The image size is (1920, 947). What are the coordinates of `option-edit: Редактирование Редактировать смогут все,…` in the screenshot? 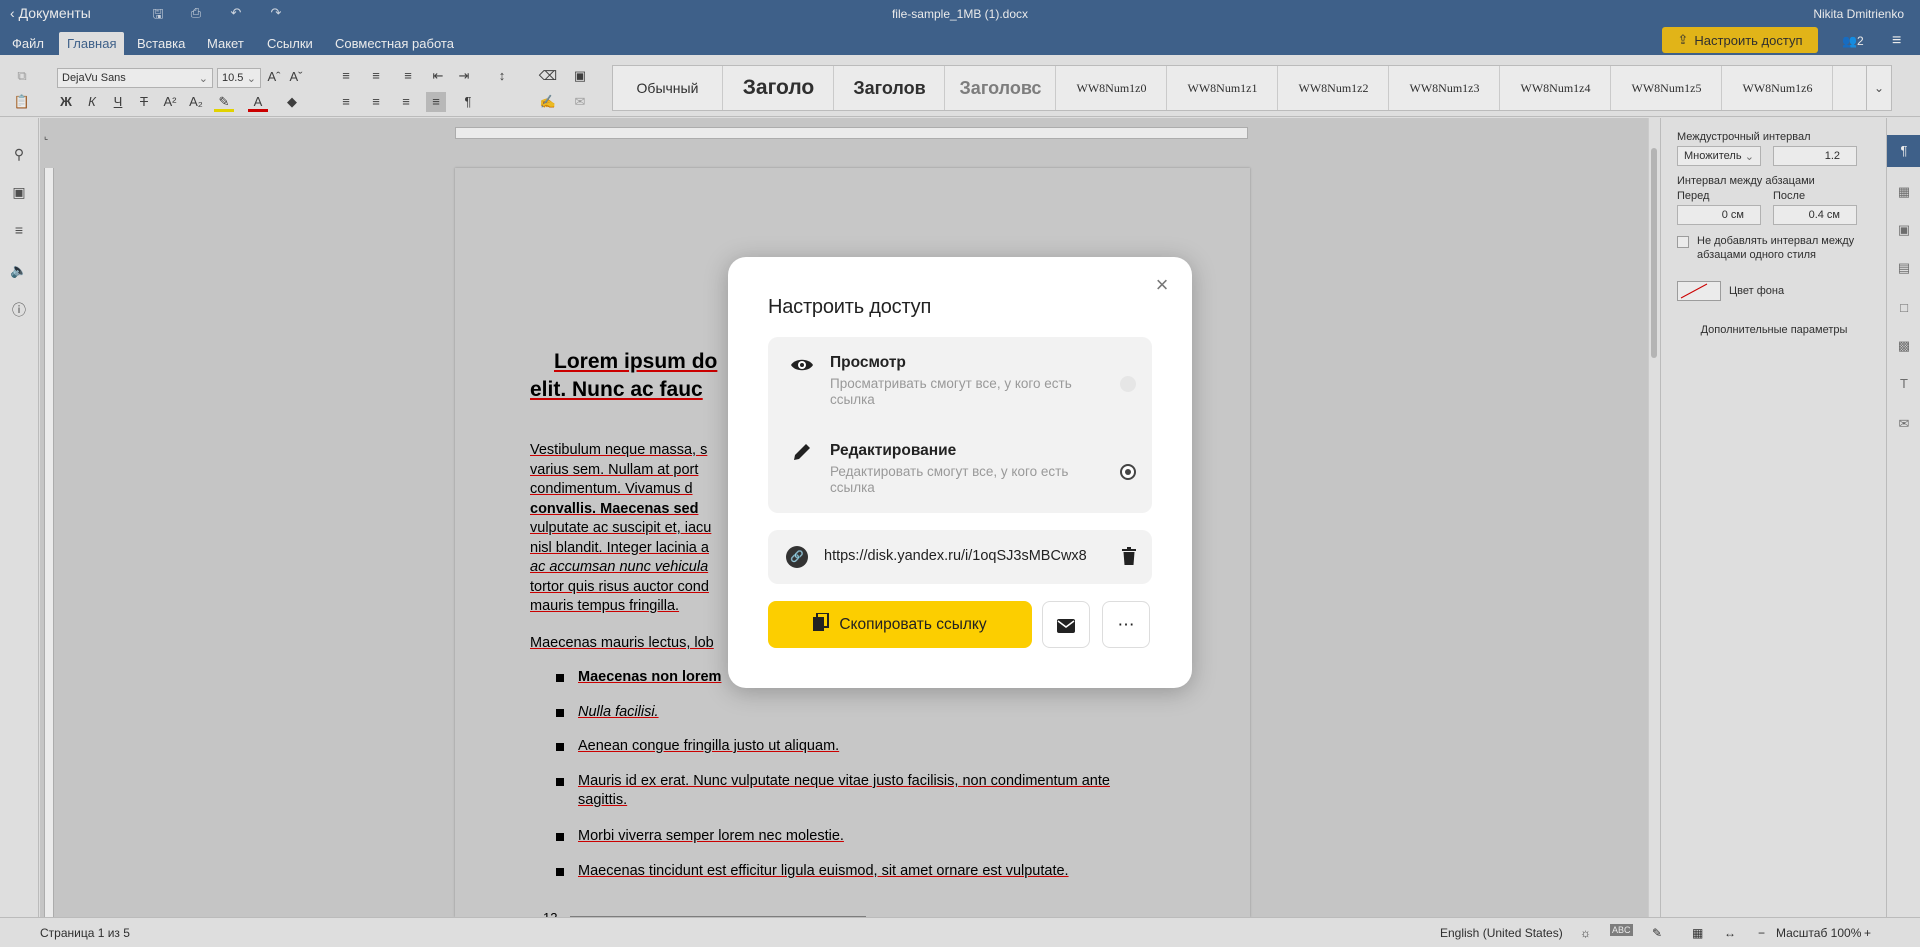 It's located at (960, 469).